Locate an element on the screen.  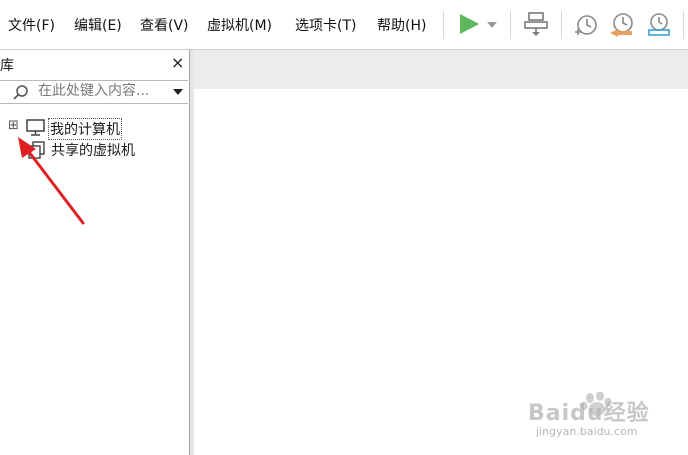
search-dropdown-icon is located at coordinates (178, 93).